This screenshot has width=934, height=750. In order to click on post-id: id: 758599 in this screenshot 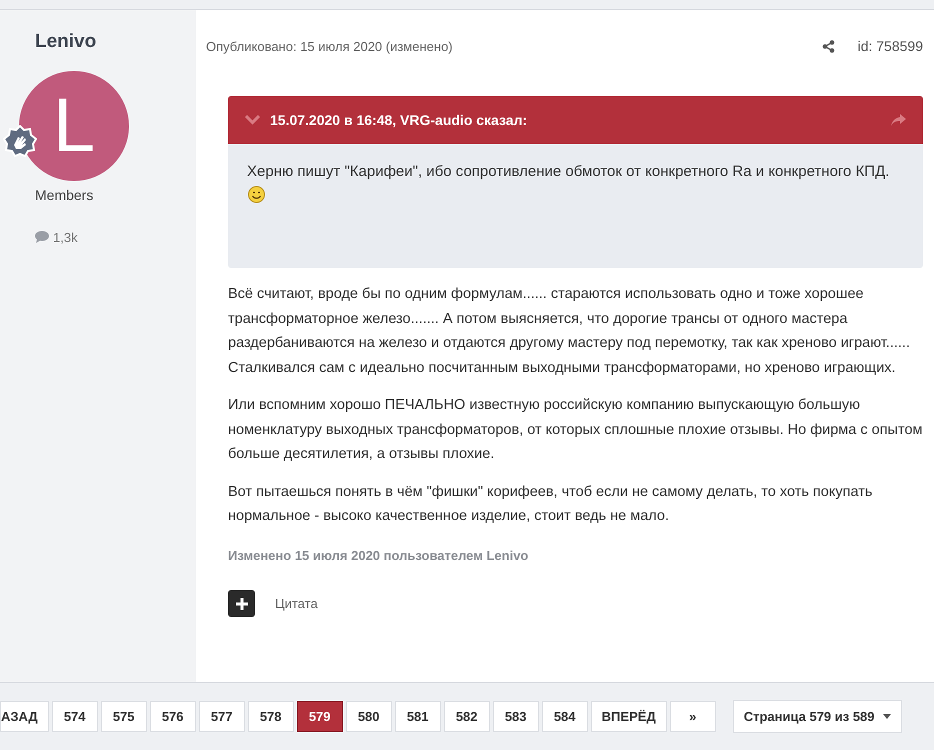, I will do `click(890, 46)`.